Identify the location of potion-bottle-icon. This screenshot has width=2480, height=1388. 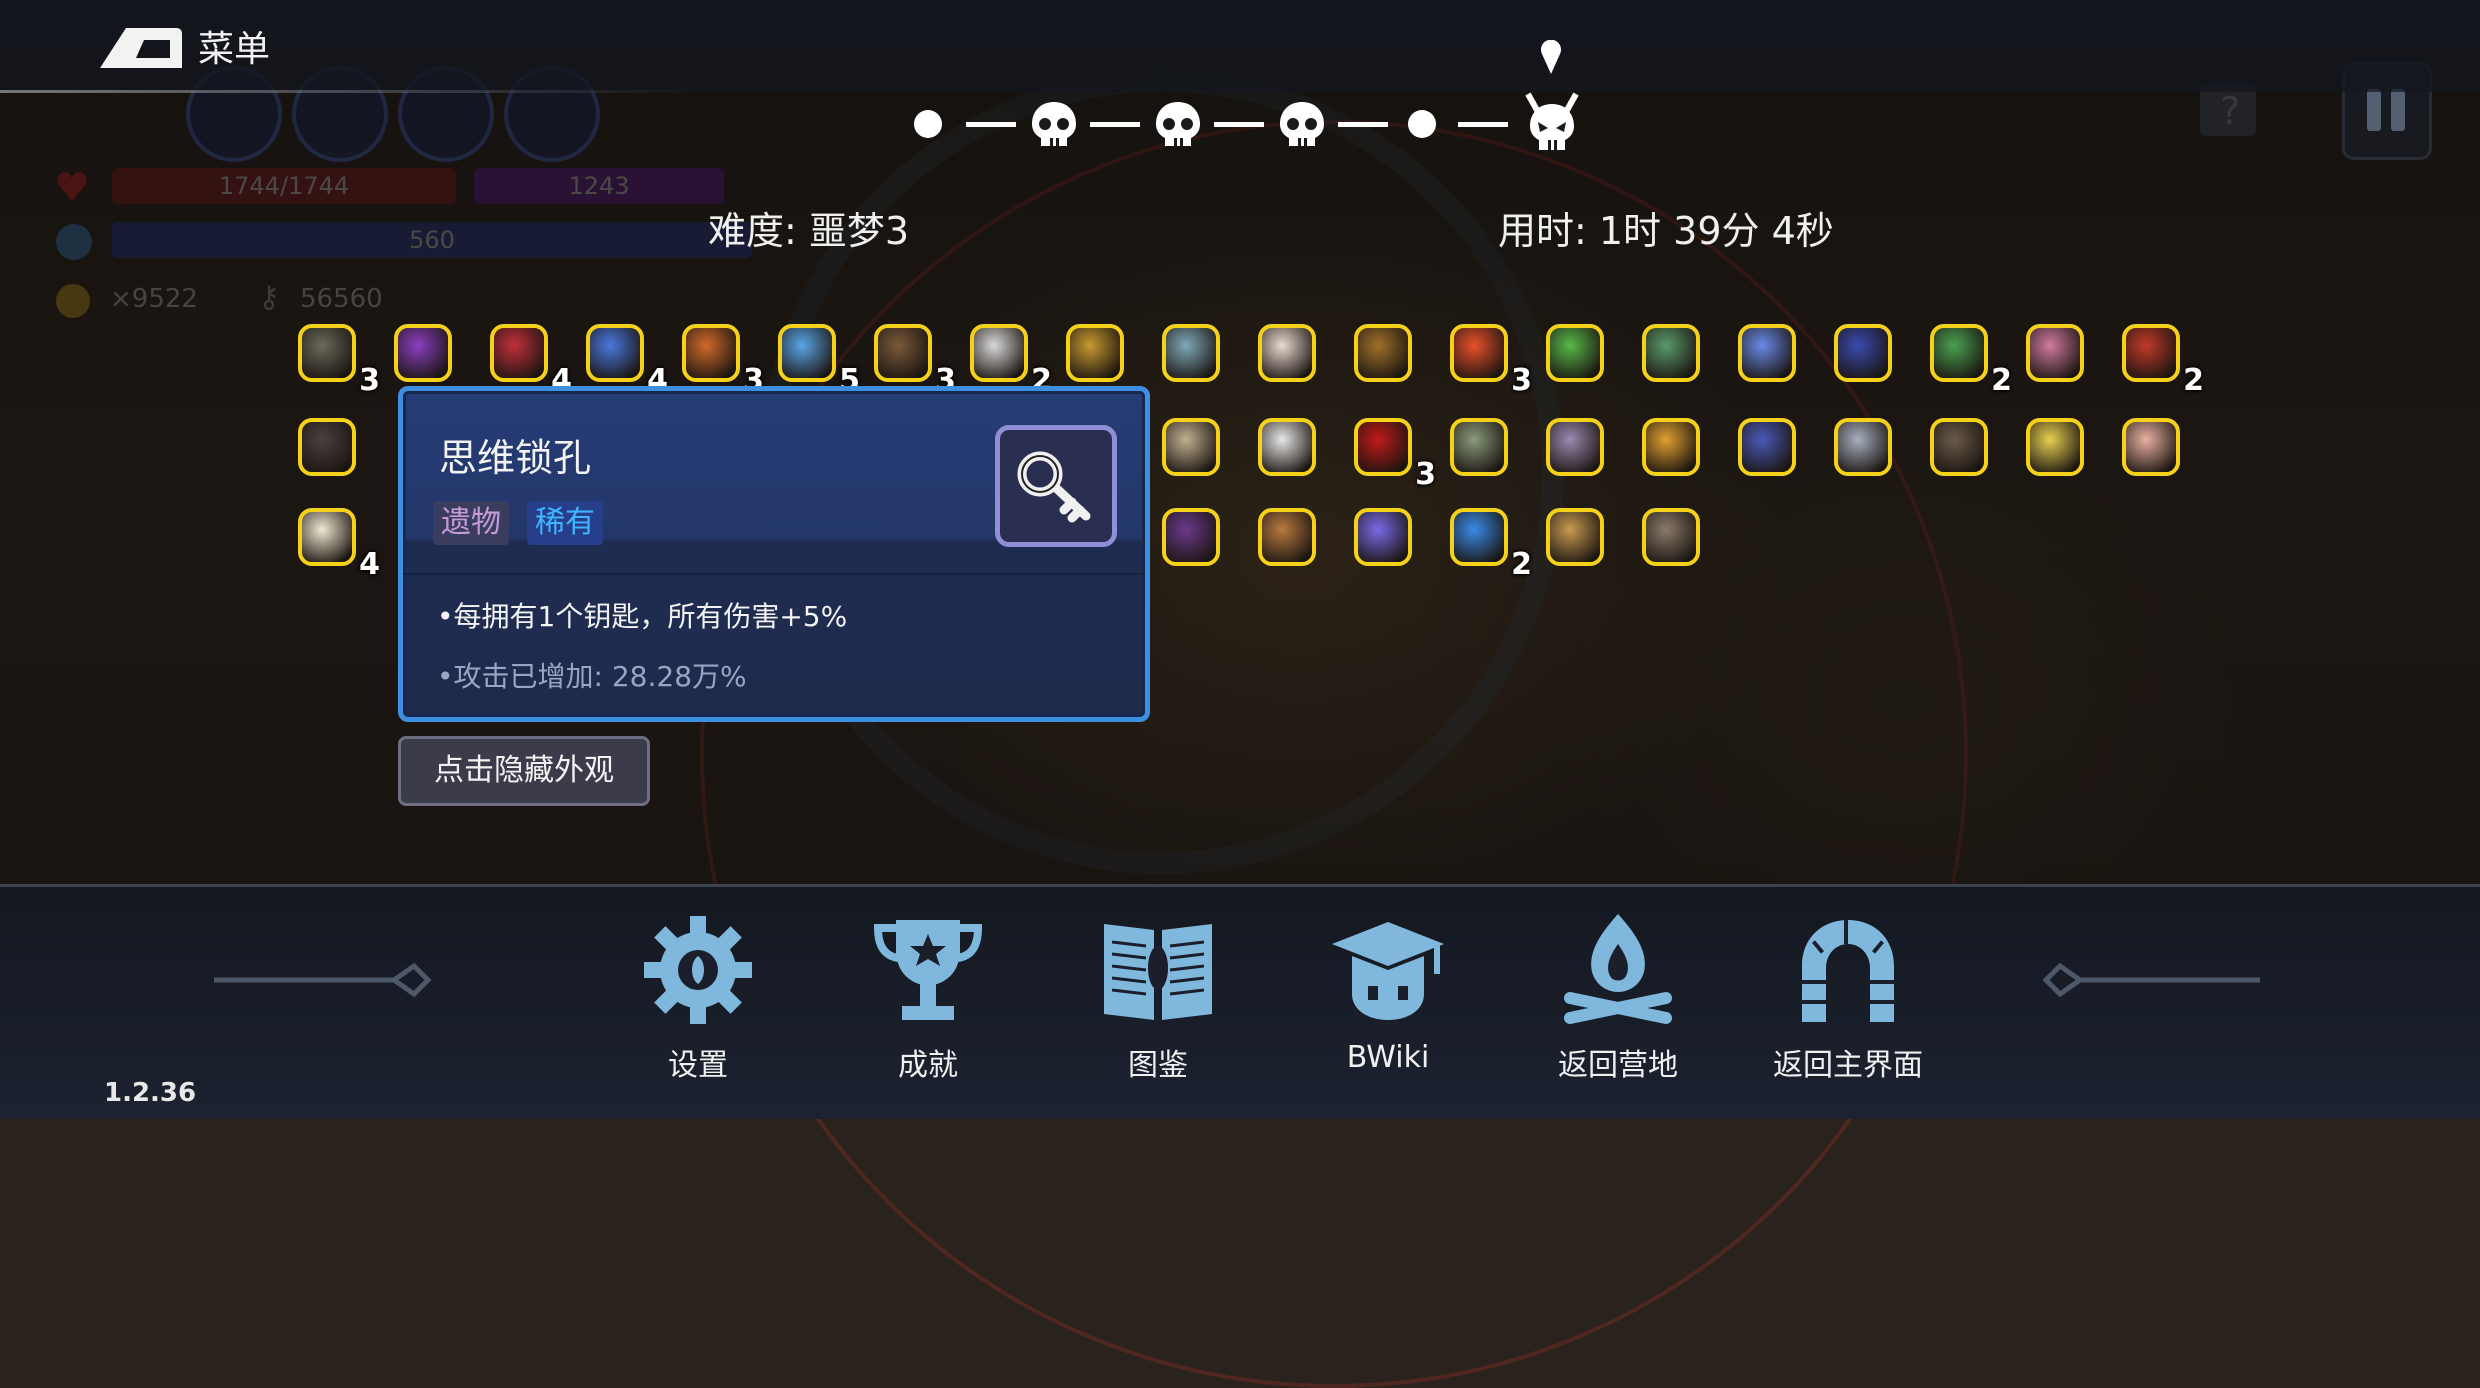
(711, 353).